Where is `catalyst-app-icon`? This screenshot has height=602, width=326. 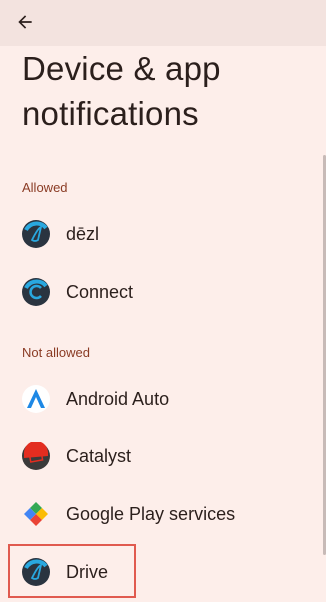
catalyst-app-icon is located at coordinates (36, 456).